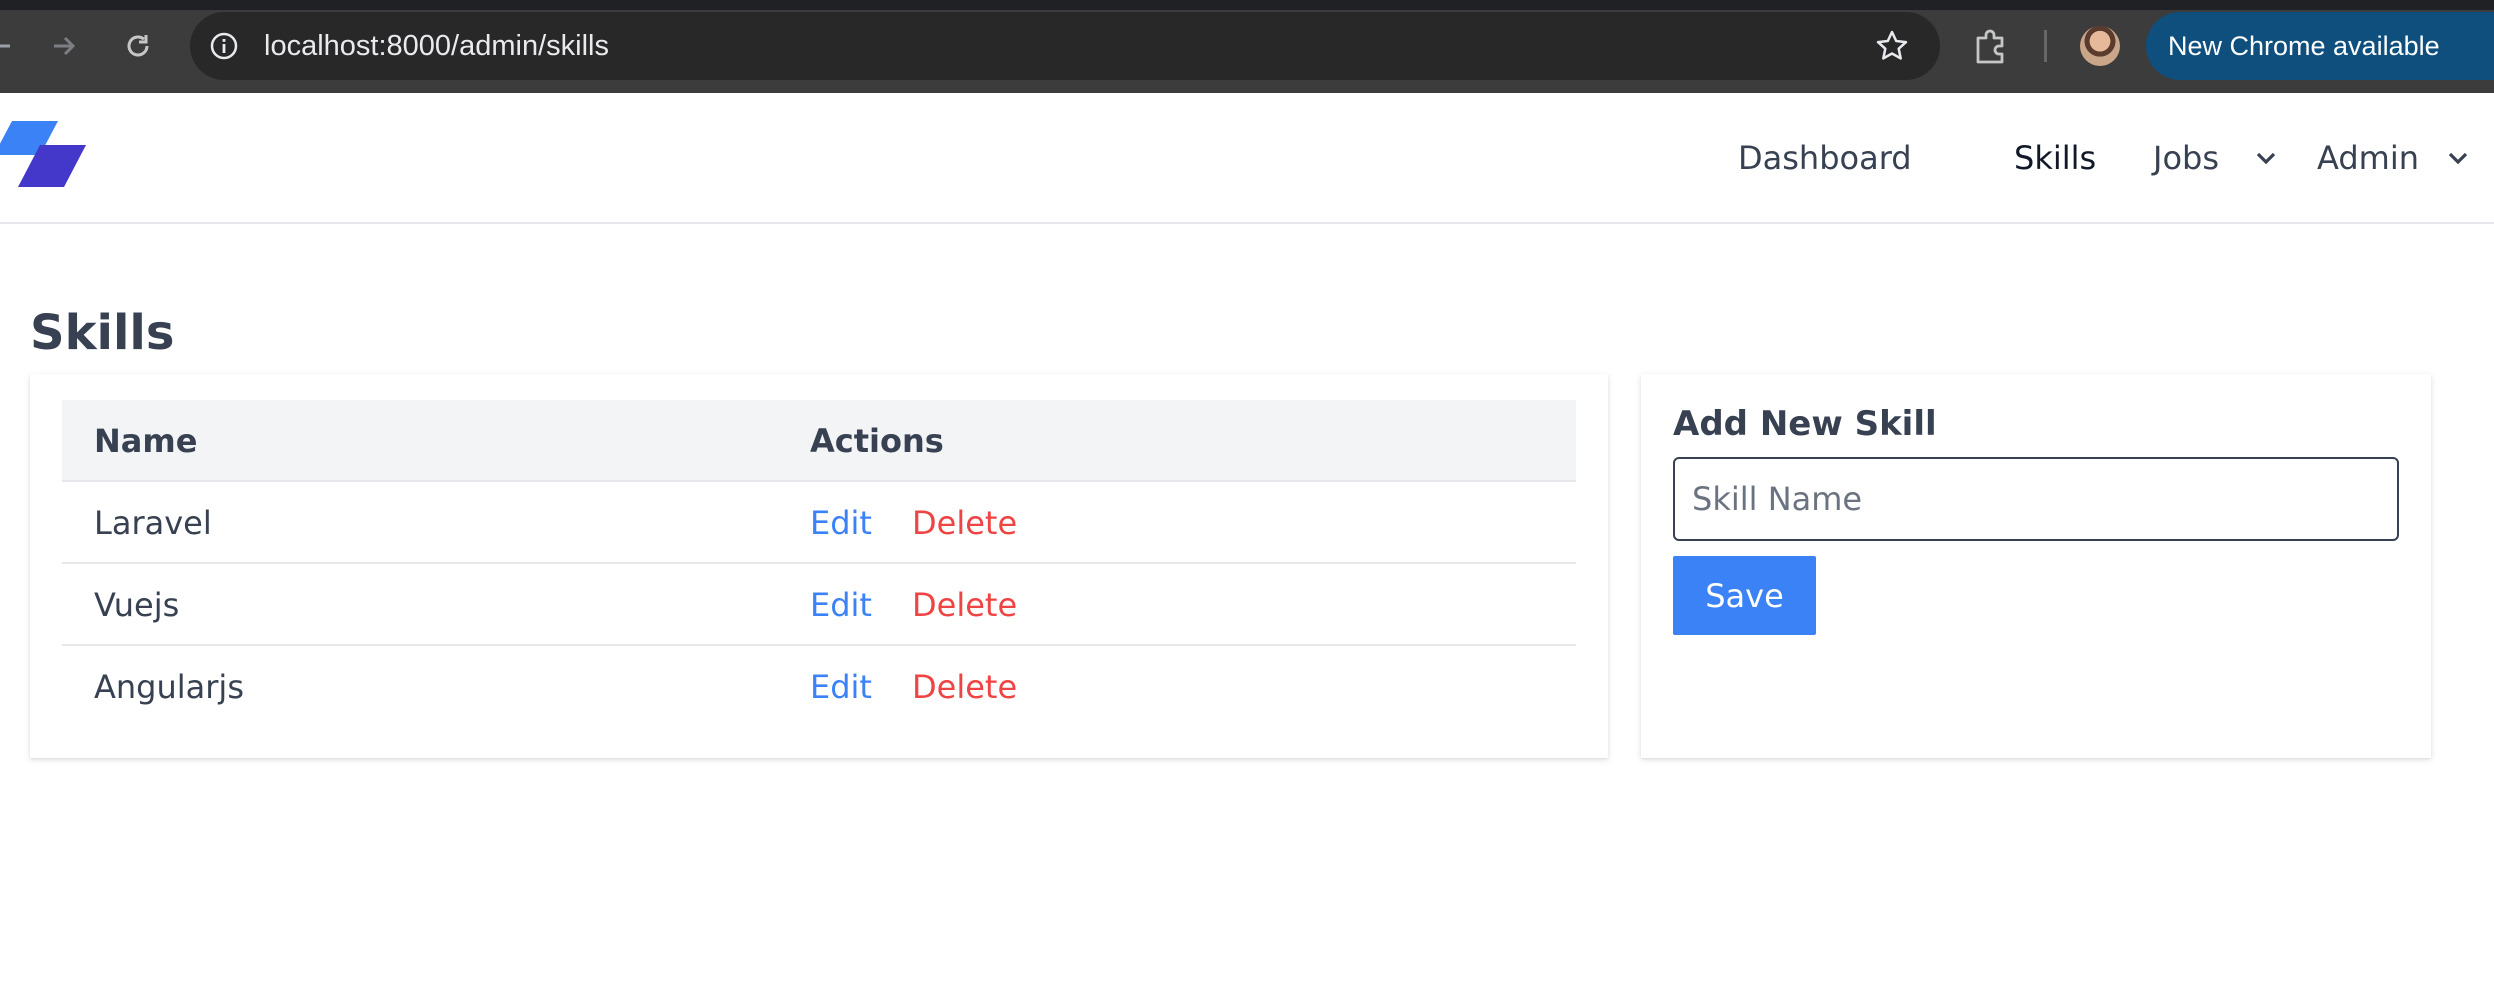 Image resolution: width=2494 pixels, height=984 pixels. I want to click on url-path: :8000/admin/skills, so click(493, 46).